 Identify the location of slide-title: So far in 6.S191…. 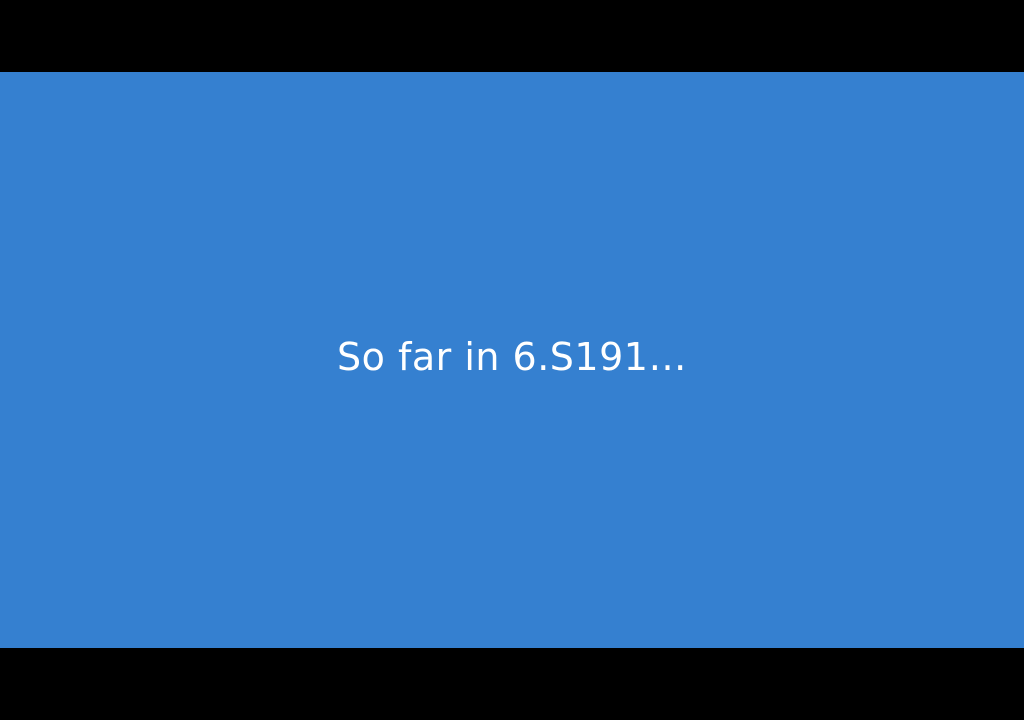
(512, 357).